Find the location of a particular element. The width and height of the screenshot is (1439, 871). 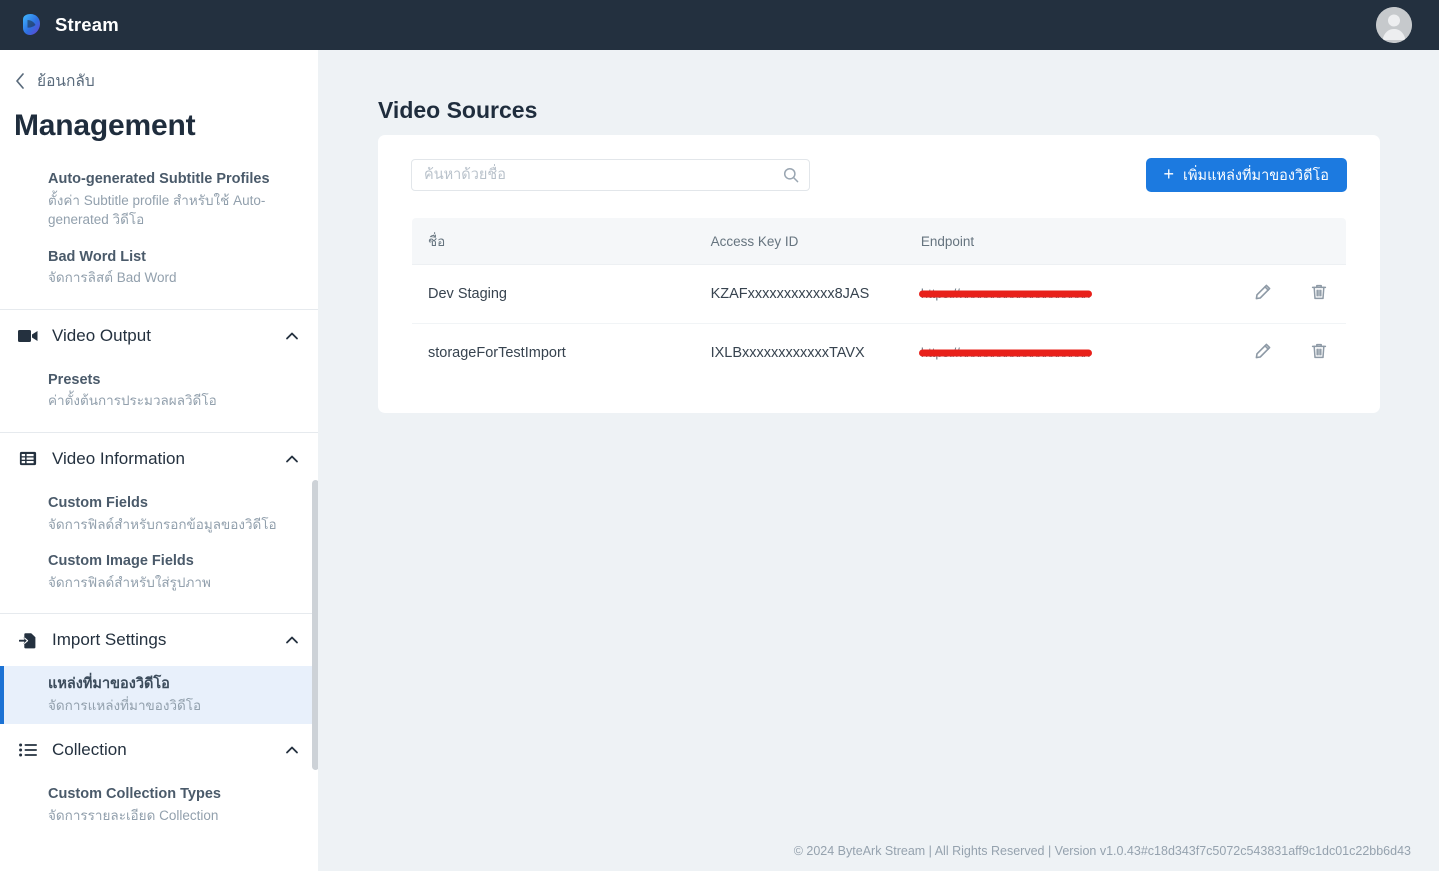

content-title: Video Sources is located at coordinates (458, 110).